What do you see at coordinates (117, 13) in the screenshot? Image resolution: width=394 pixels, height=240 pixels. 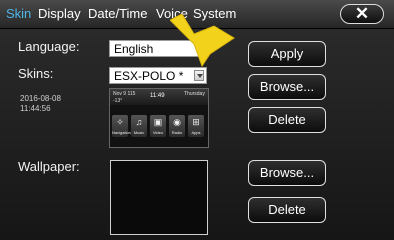 I see `tab-date-time: Date/Time` at bounding box center [117, 13].